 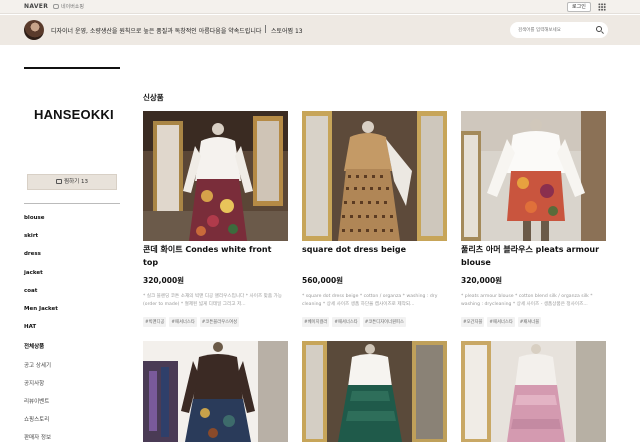 I want to click on section-title: 신상품, so click(x=153, y=97).